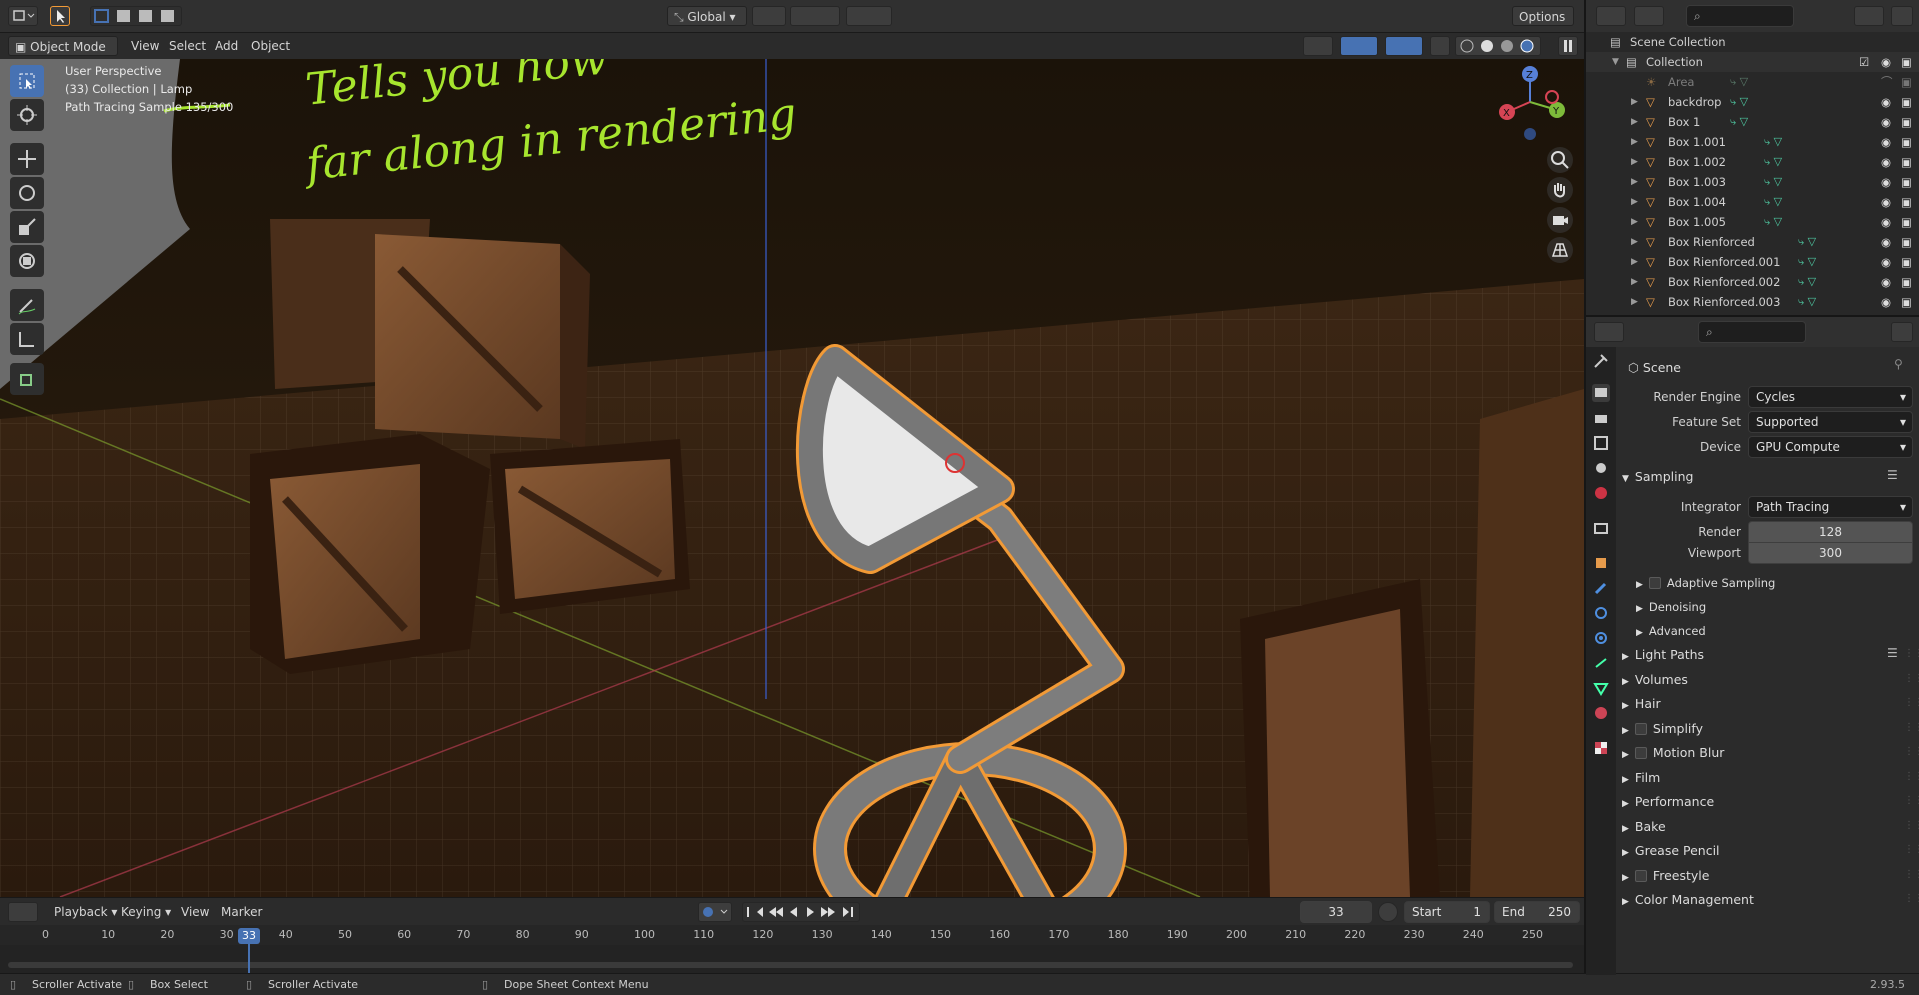  I want to click on camera-view-icon, so click(1560, 220).